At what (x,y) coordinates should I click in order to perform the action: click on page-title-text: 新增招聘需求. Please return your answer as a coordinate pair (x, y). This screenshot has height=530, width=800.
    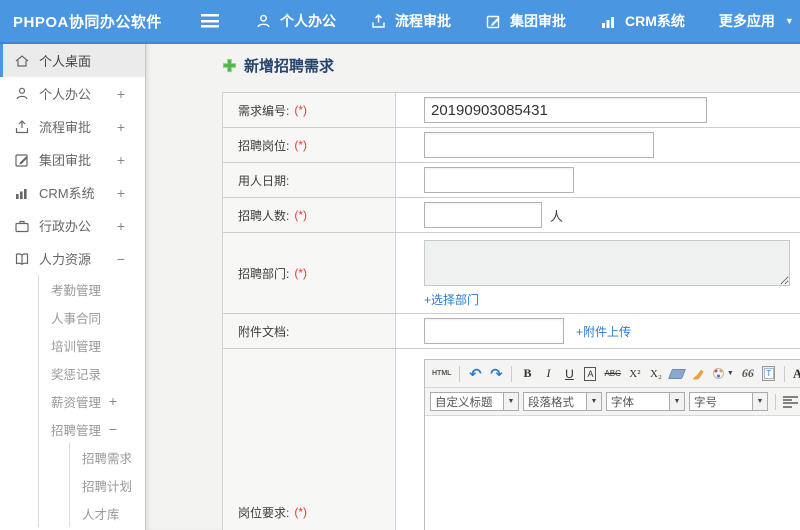
    Looking at the image, I should click on (289, 66).